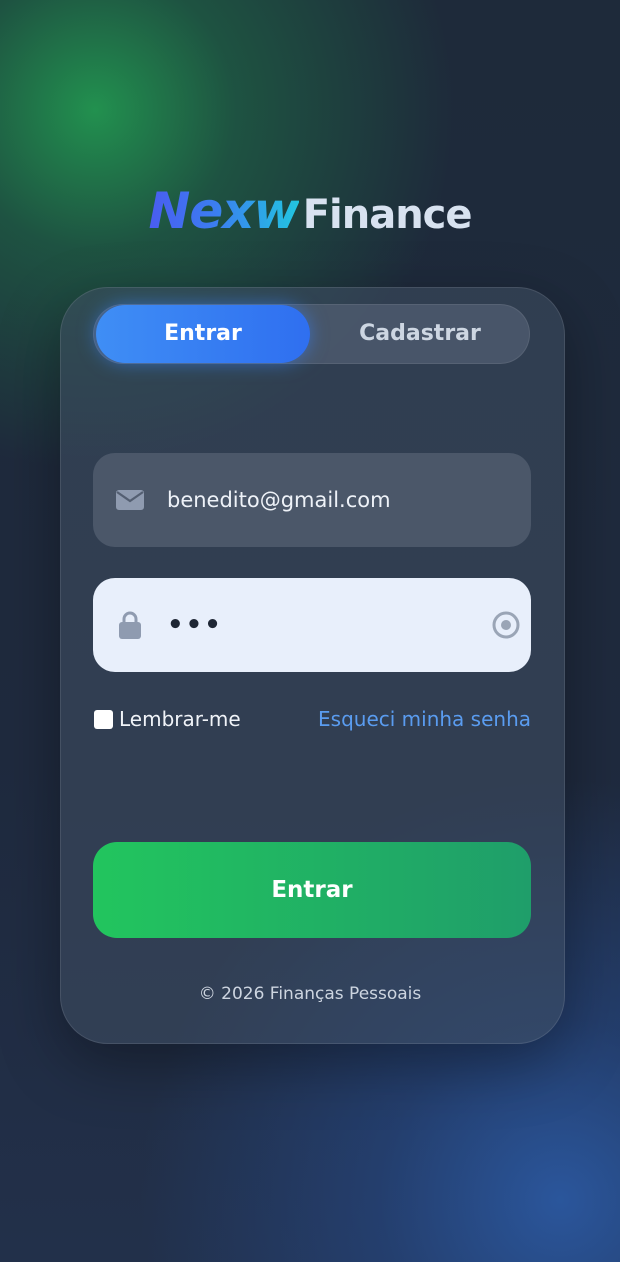  What do you see at coordinates (195, 625) in the screenshot?
I see `password-value: •••` at bounding box center [195, 625].